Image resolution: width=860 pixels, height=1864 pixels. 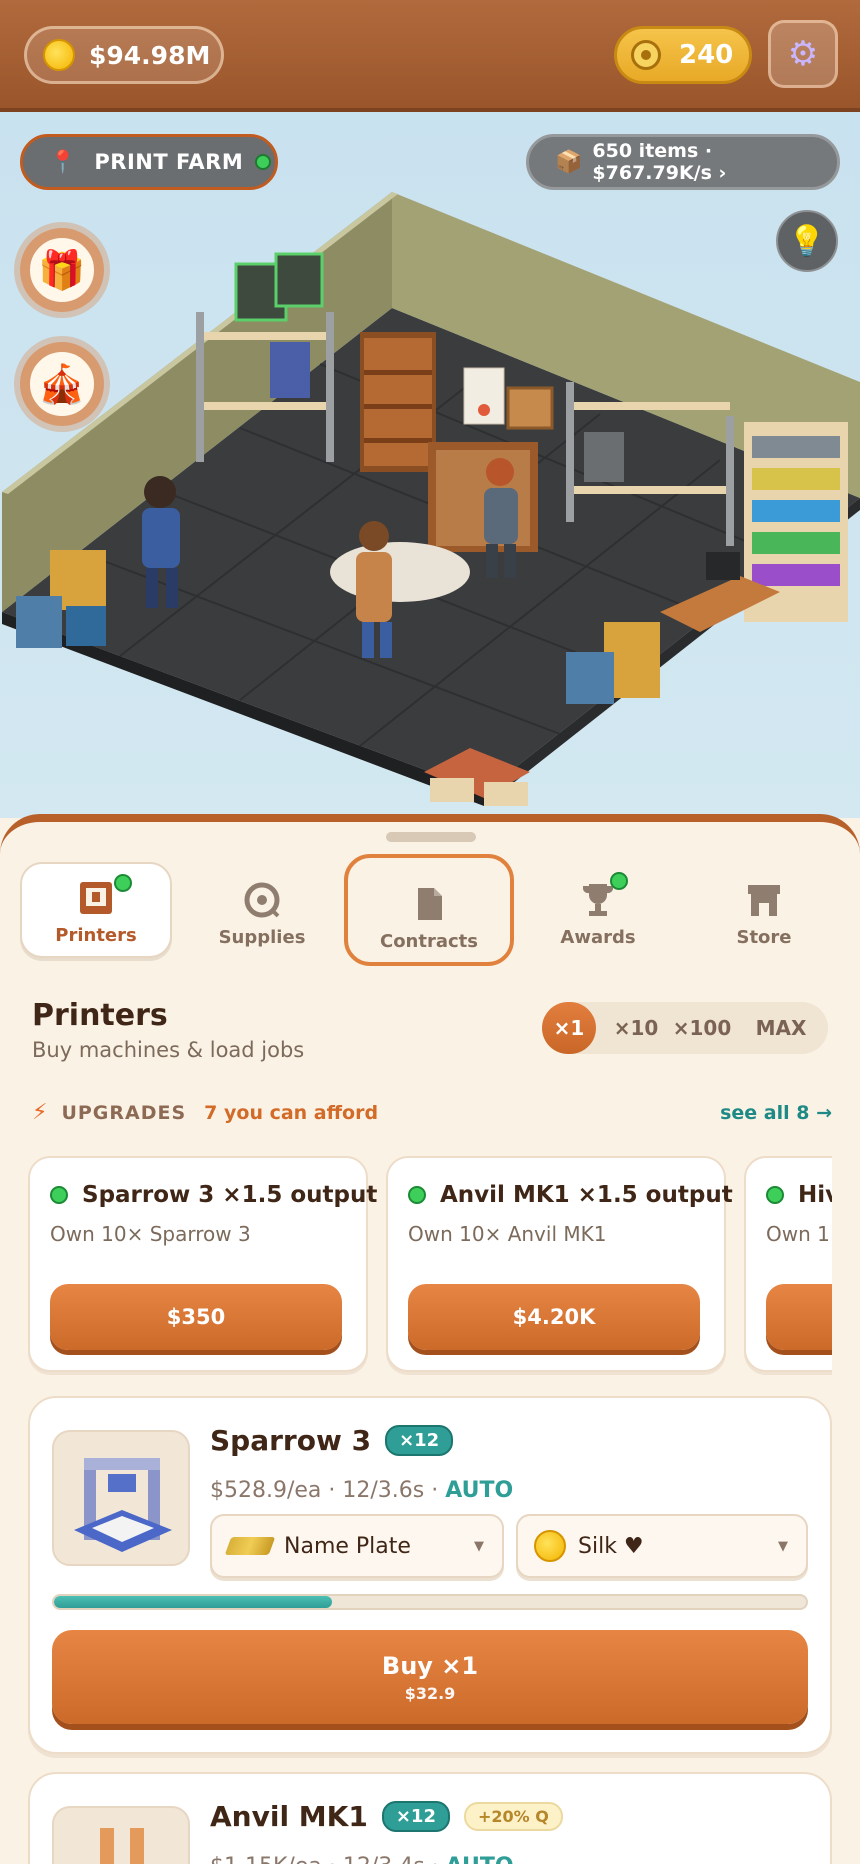 What do you see at coordinates (96, 935) in the screenshot?
I see `tab-printers-label: Printers` at bounding box center [96, 935].